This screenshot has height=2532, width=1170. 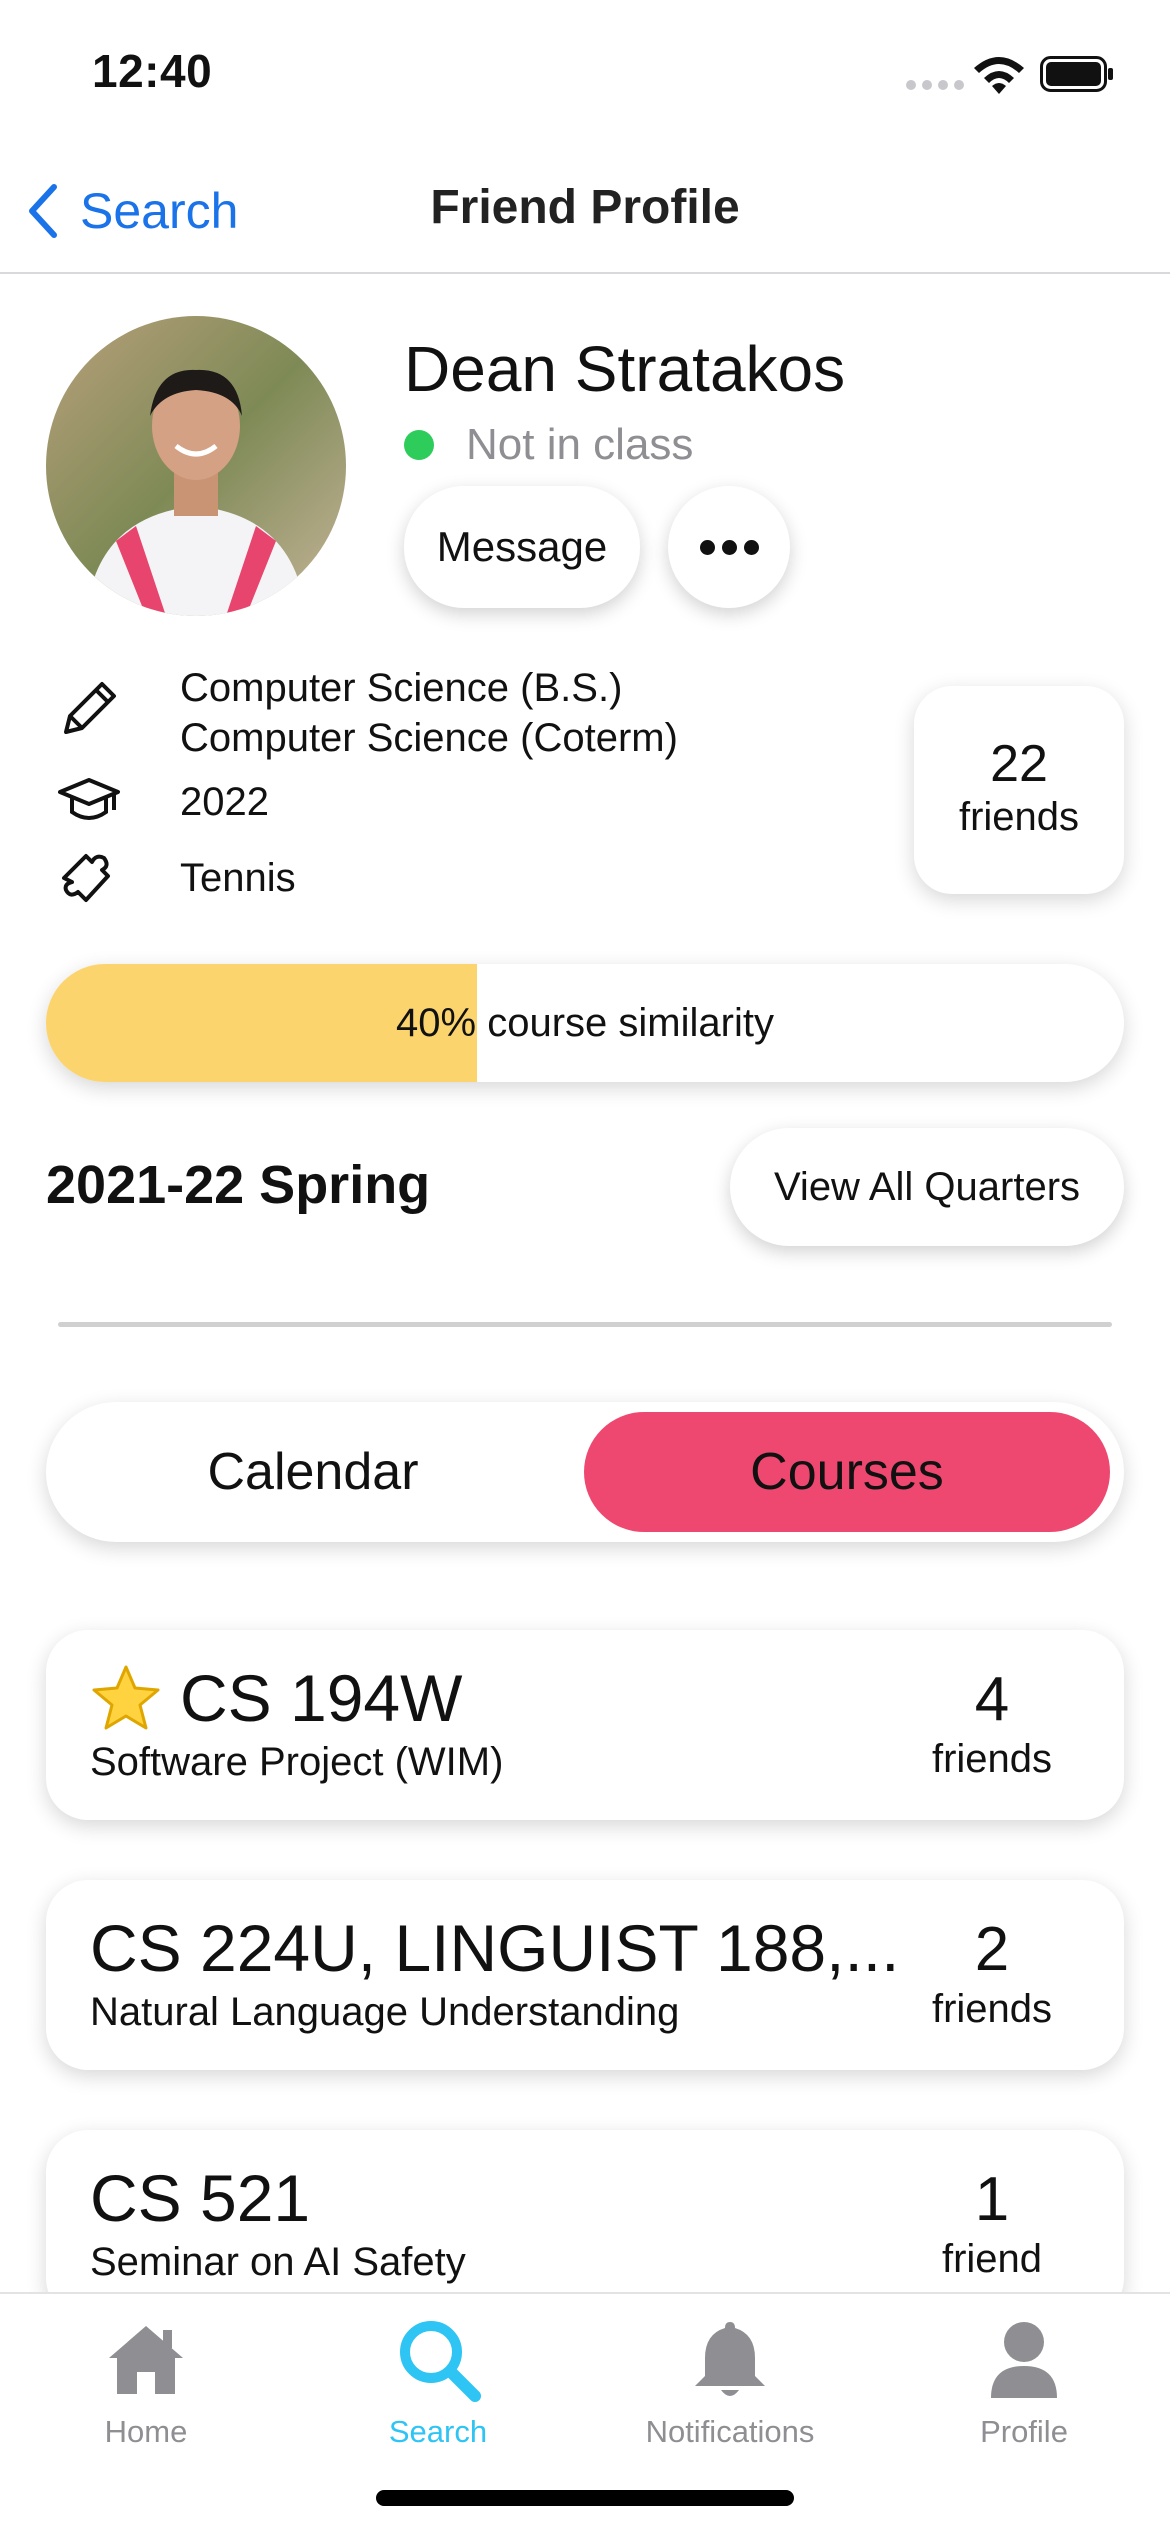 What do you see at coordinates (401, 688) in the screenshot?
I see `major-primary: Computer Science (B.S.)` at bounding box center [401, 688].